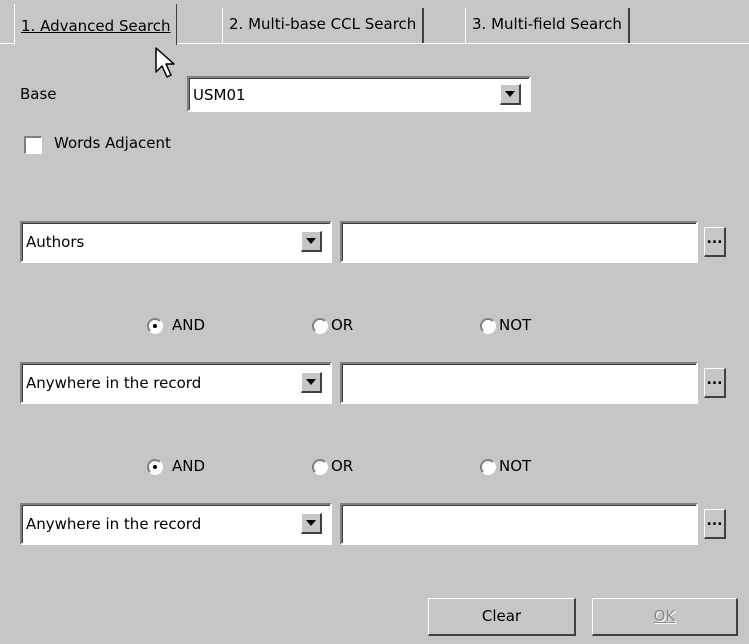  I want to click on tab-advanced-search: 1. Advanced Search, so click(96, 24).